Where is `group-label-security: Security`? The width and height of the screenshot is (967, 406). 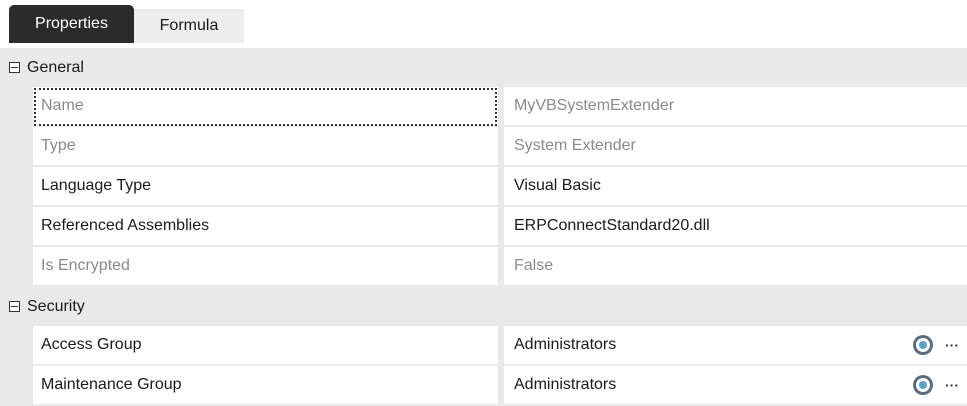
group-label-security: Security is located at coordinates (56, 306).